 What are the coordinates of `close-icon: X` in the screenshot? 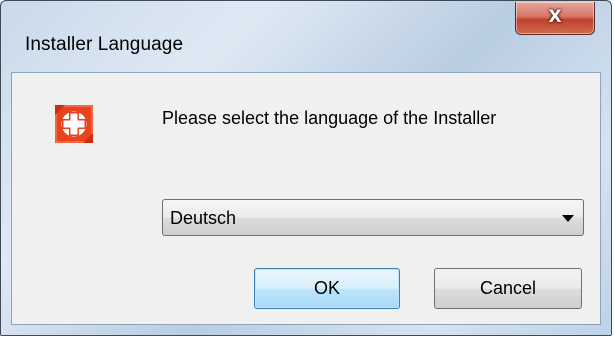 It's located at (555, 17).